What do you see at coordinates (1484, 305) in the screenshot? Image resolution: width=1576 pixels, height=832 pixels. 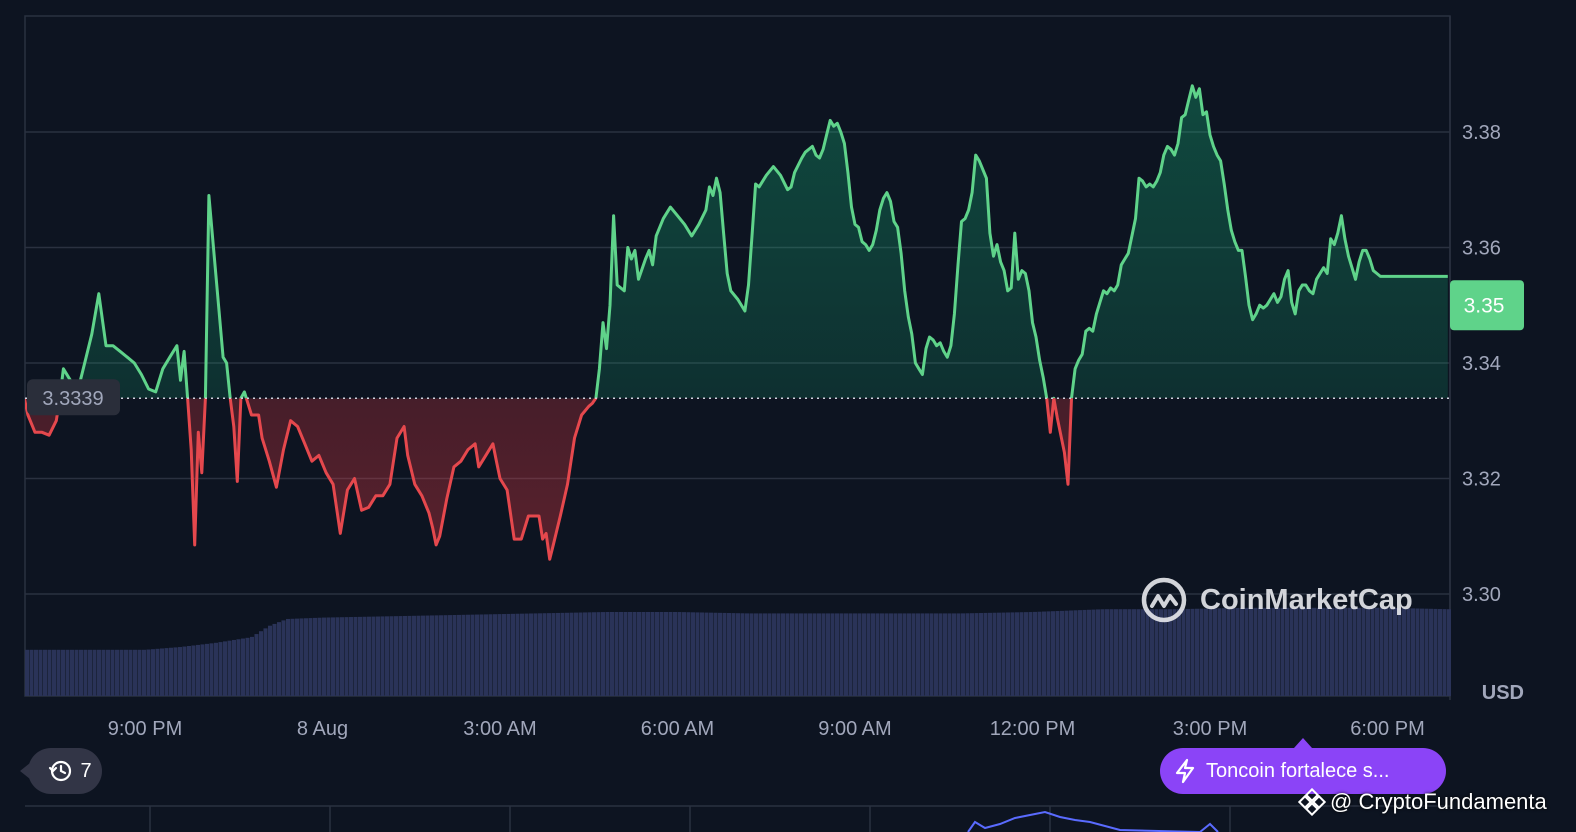 I see `svg-text: 3.35` at bounding box center [1484, 305].